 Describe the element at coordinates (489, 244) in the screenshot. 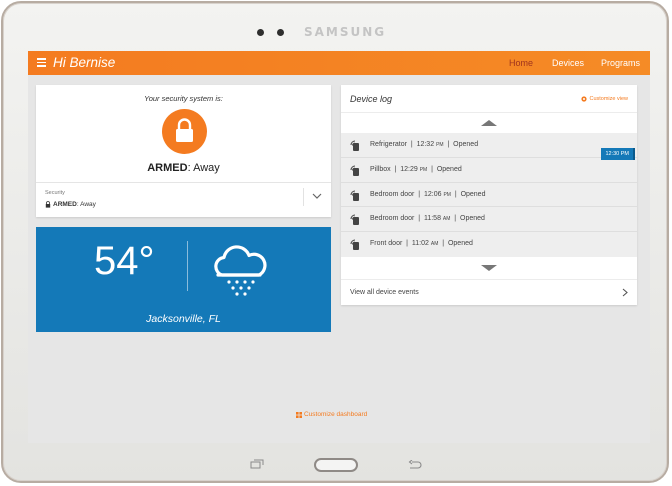

I see `log-entry: Front door | 11:02 AM | Opened` at that location.